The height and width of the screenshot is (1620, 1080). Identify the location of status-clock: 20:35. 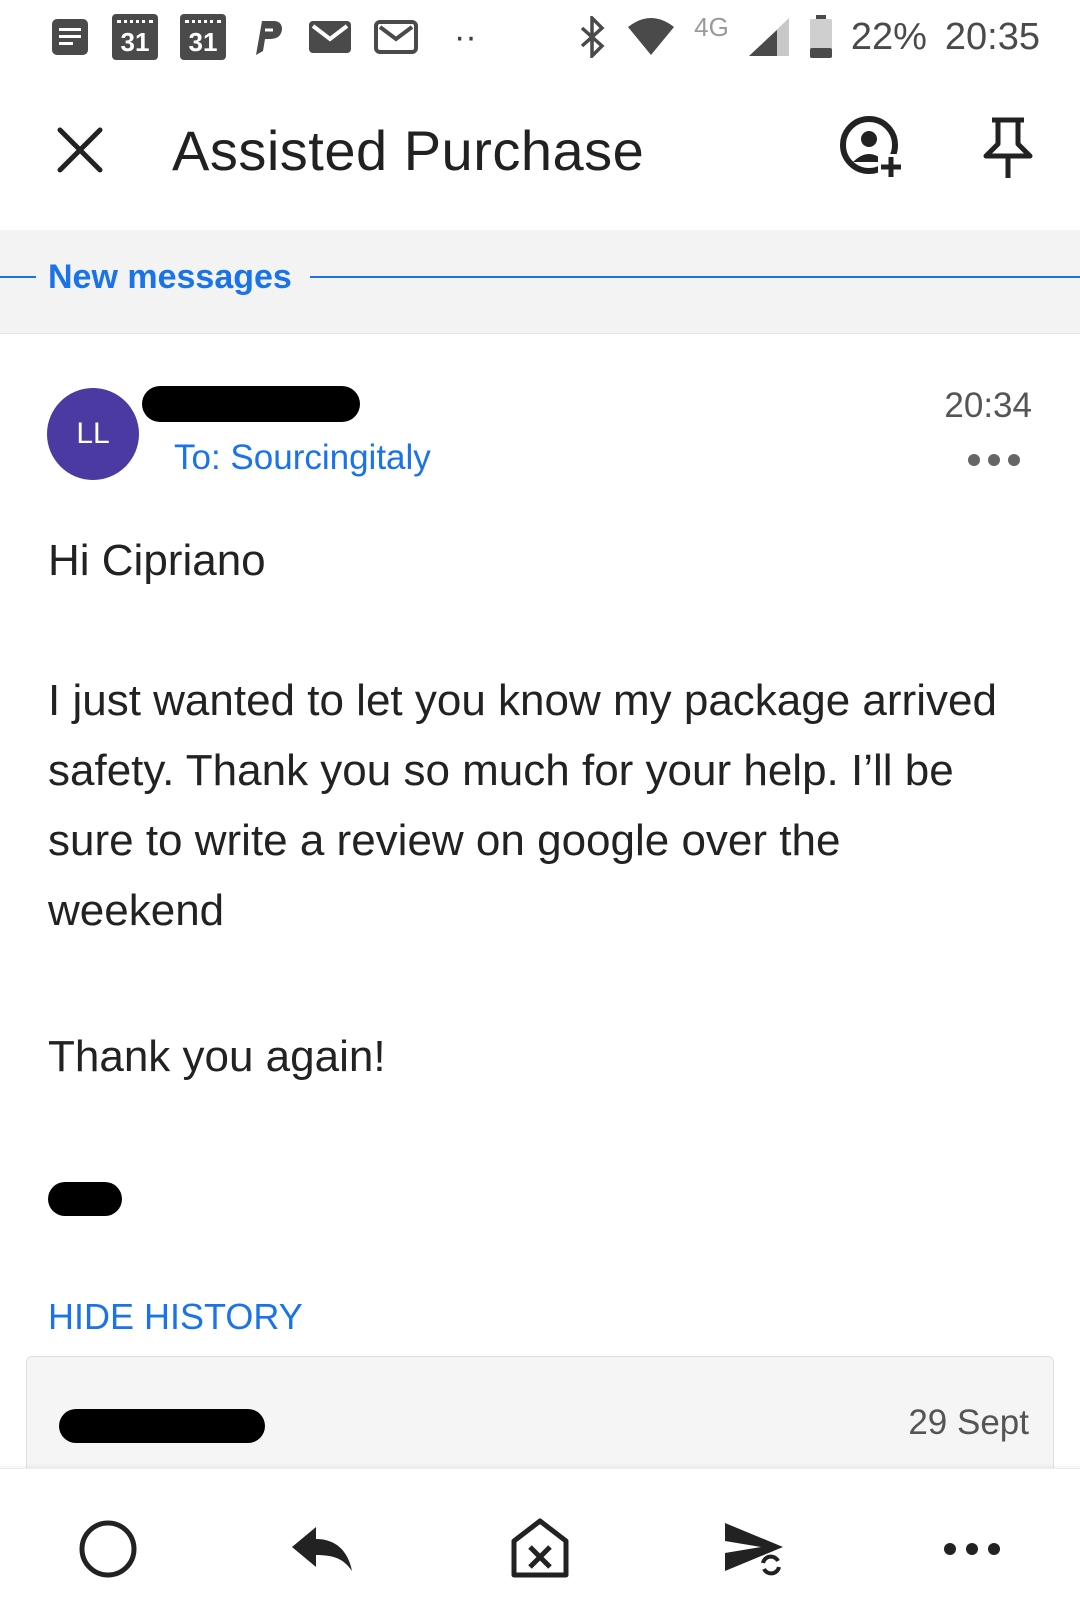
(992, 36).